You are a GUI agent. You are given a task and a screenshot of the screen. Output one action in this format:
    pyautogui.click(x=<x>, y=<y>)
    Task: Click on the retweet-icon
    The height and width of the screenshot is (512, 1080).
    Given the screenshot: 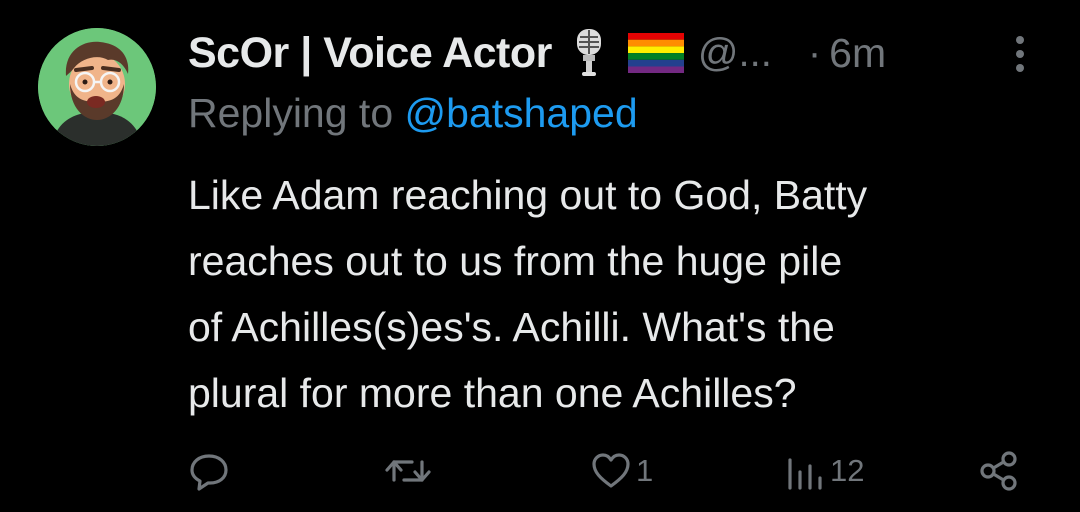 What is the action you would take?
    pyautogui.click(x=408, y=471)
    